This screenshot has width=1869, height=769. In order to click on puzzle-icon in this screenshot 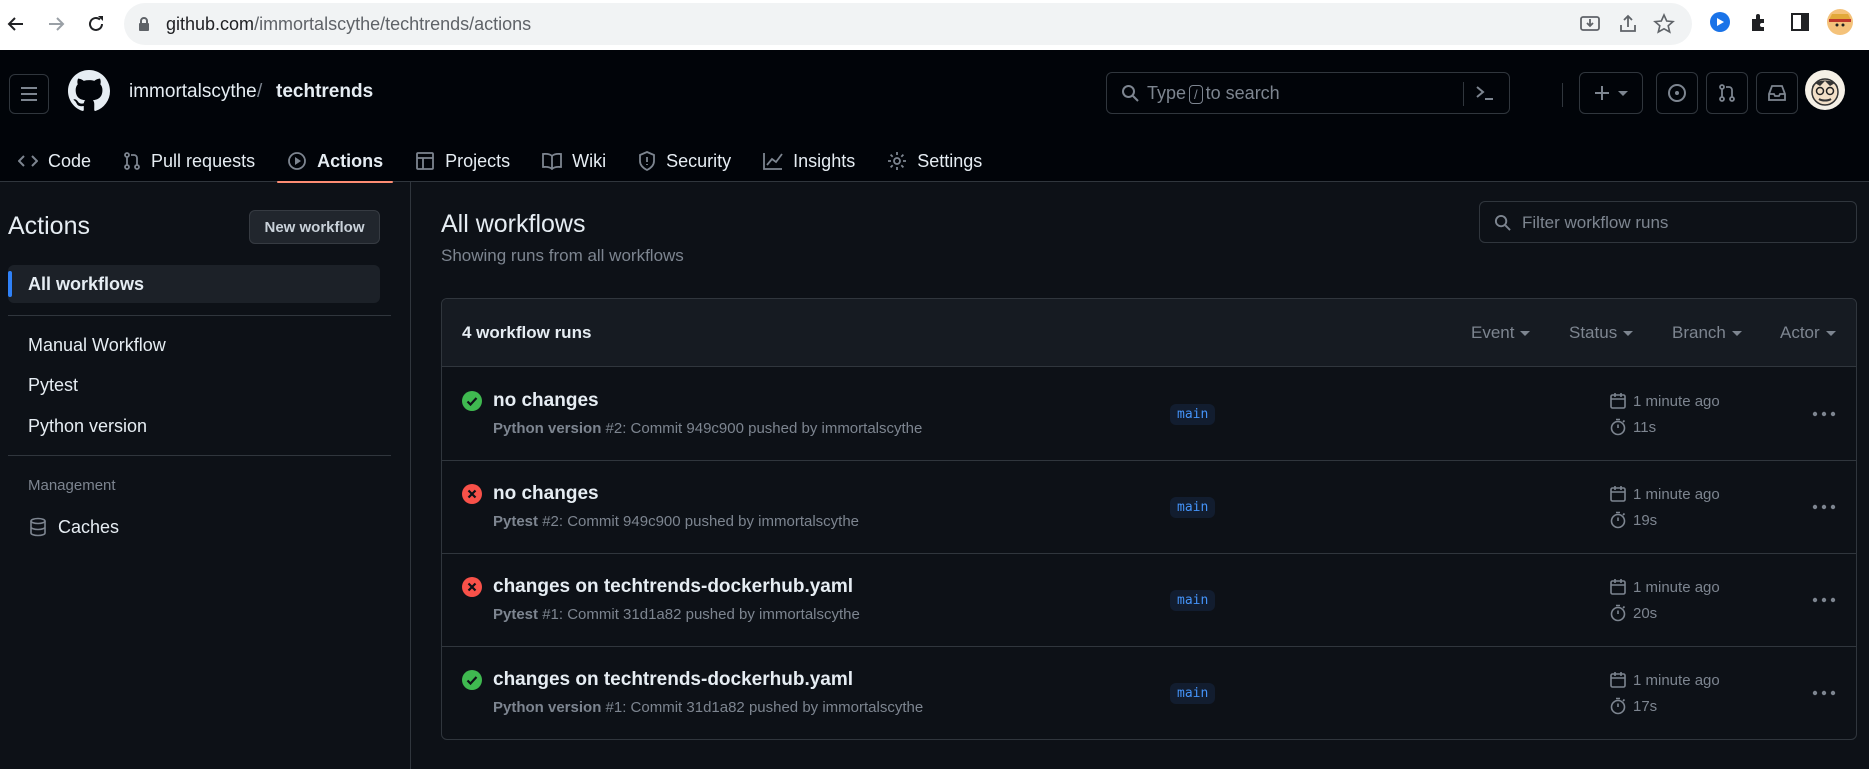, I will do `click(1759, 22)`.